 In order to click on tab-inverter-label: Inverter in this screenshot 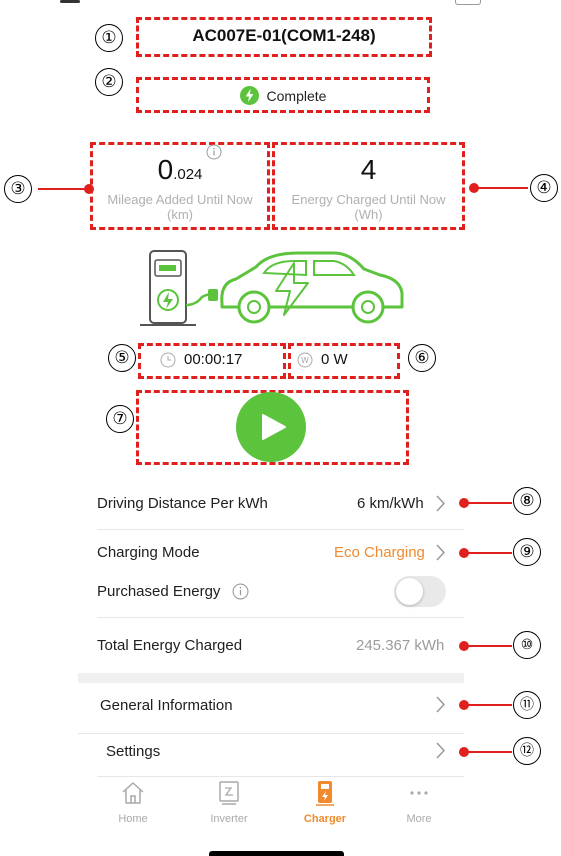, I will do `click(229, 819)`.